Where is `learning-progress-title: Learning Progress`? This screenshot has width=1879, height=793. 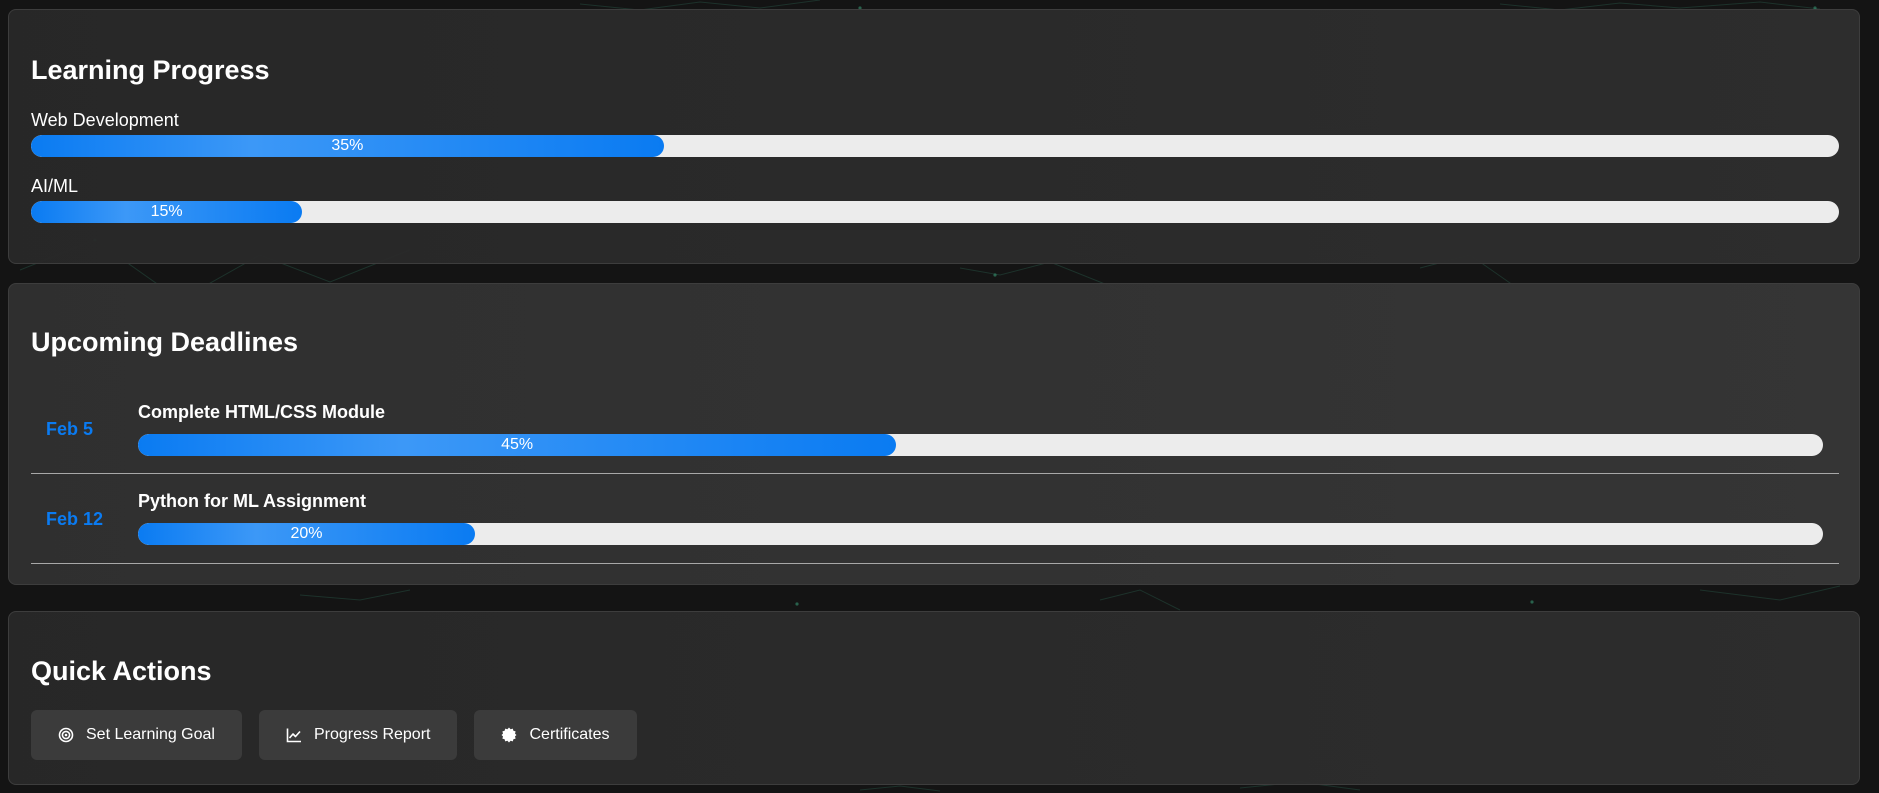
learning-progress-title: Learning Progress is located at coordinates (150, 70).